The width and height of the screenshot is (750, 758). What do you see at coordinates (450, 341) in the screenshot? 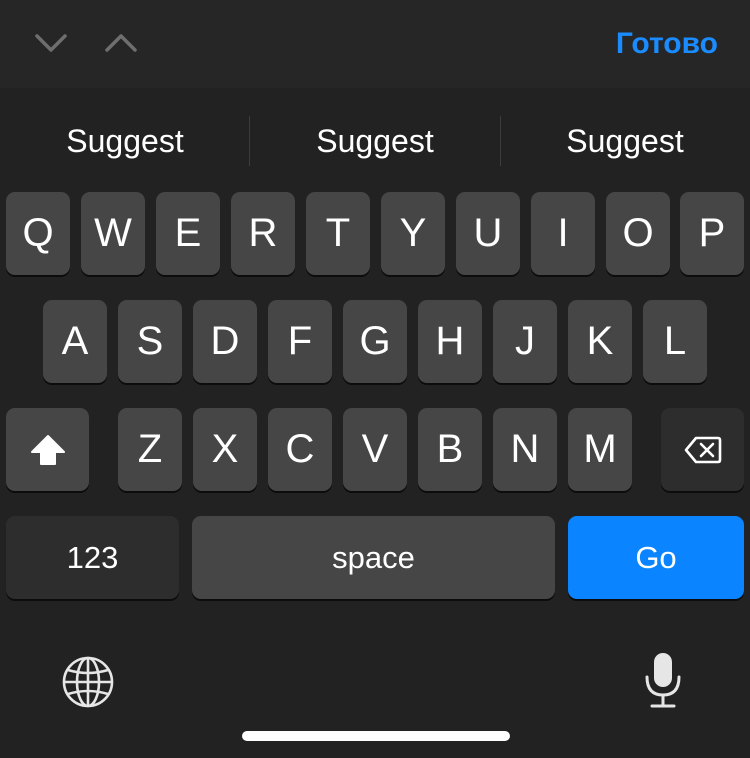
I see `key-h: H` at bounding box center [450, 341].